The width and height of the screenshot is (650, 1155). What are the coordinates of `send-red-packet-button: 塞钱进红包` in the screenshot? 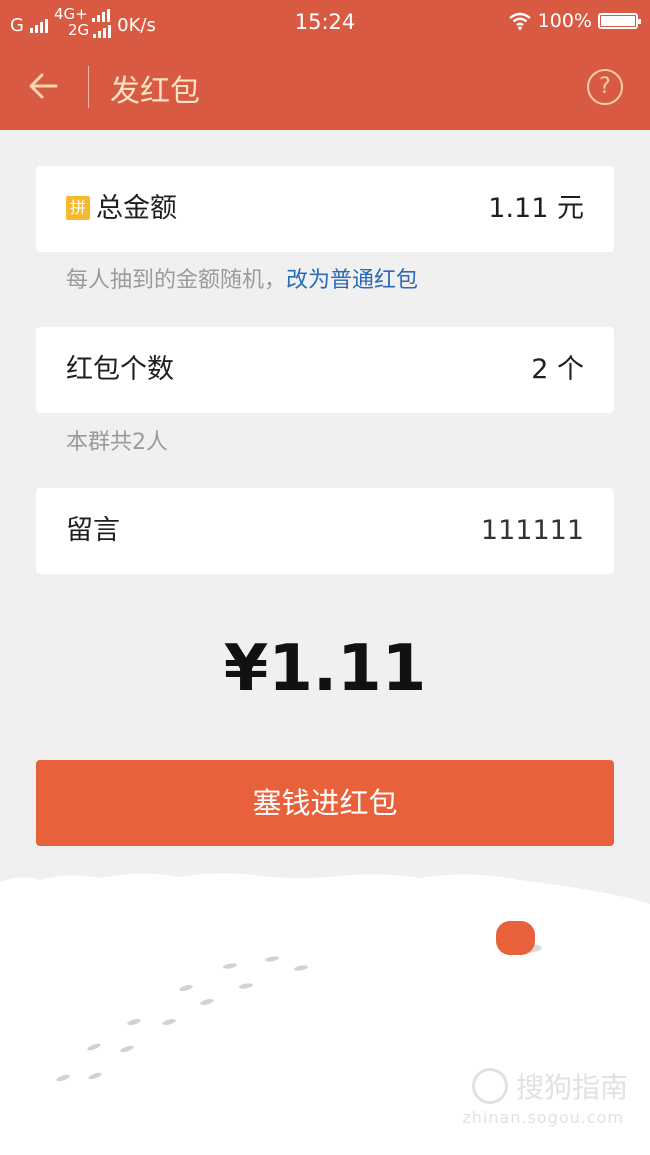 It's located at (325, 803).